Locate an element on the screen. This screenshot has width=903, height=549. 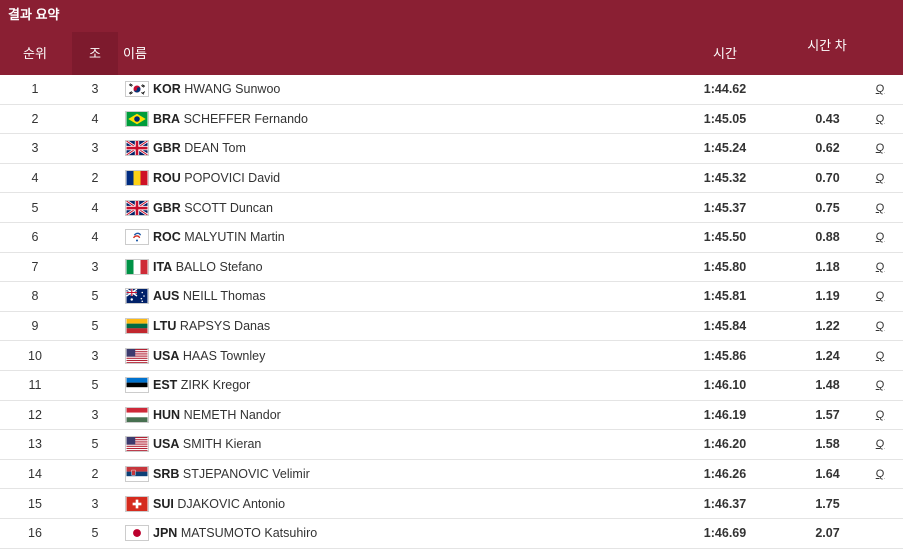
athlete-name-text: SMITH Kieran is located at coordinates (222, 444).